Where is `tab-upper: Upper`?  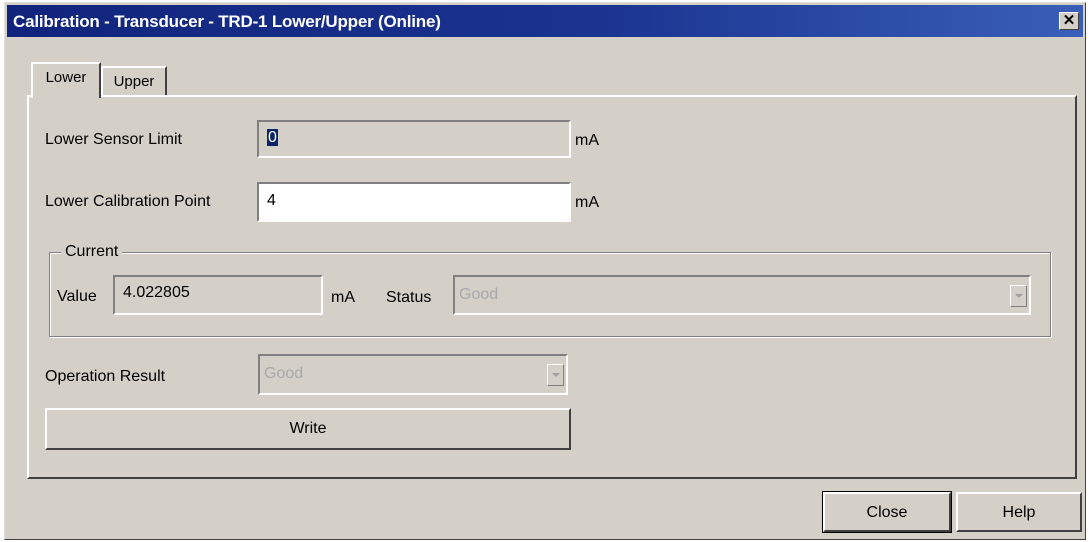
tab-upper: Upper is located at coordinates (134, 80).